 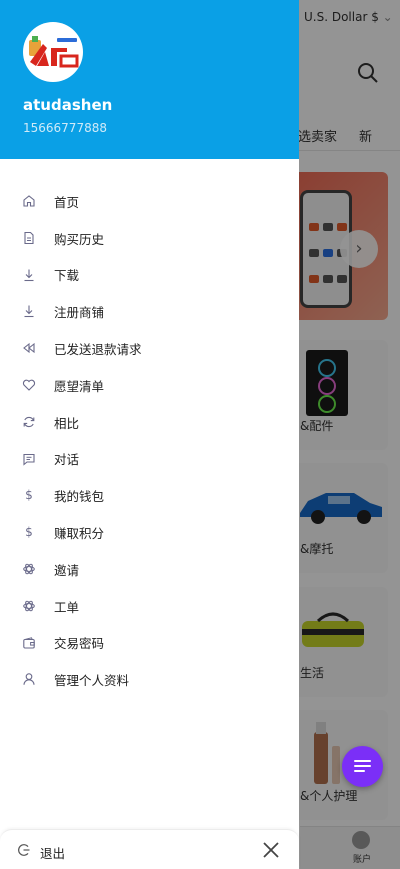 I want to click on menu-item-label: 首页, so click(x=67, y=202).